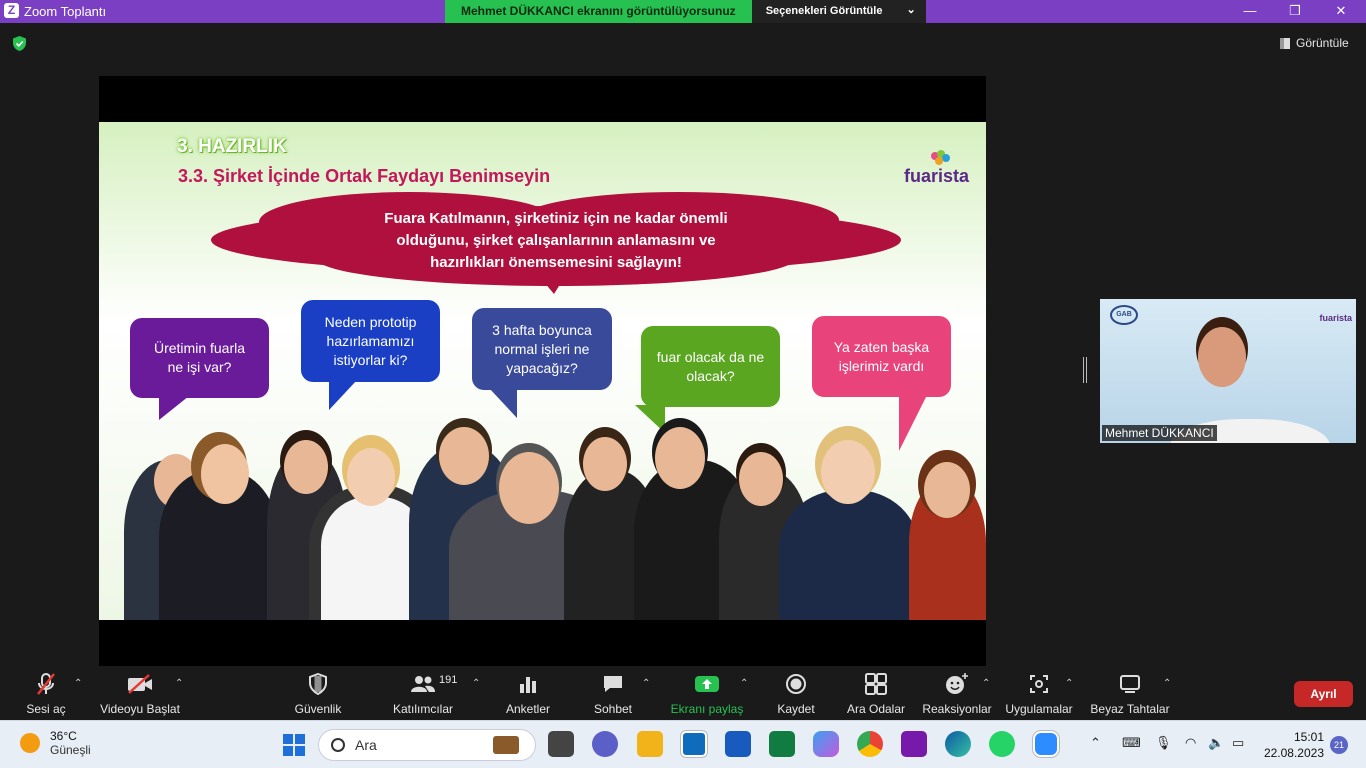 This screenshot has height=768, width=1366. Describe the element at coordinates (423, 684) in the screenshot. I see `participants-icon` at that location.